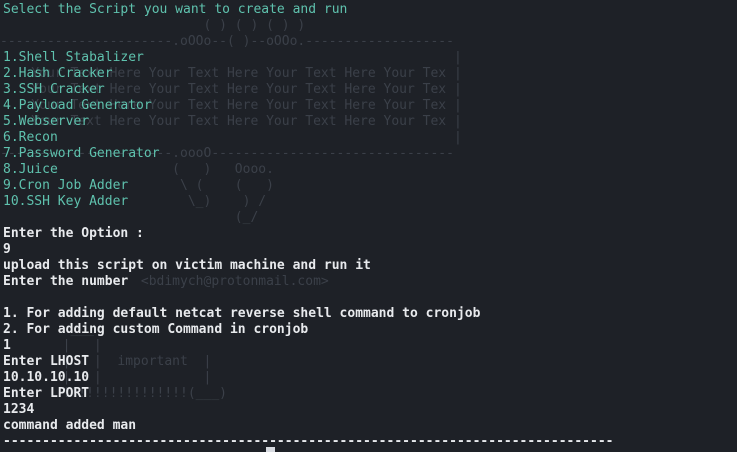 The height and width of the screenshot is (452, 737). Describe the element at coordinates (46, 121) in the screenshot. I see `menu-item-webserver: 5.Webserver` at that location.